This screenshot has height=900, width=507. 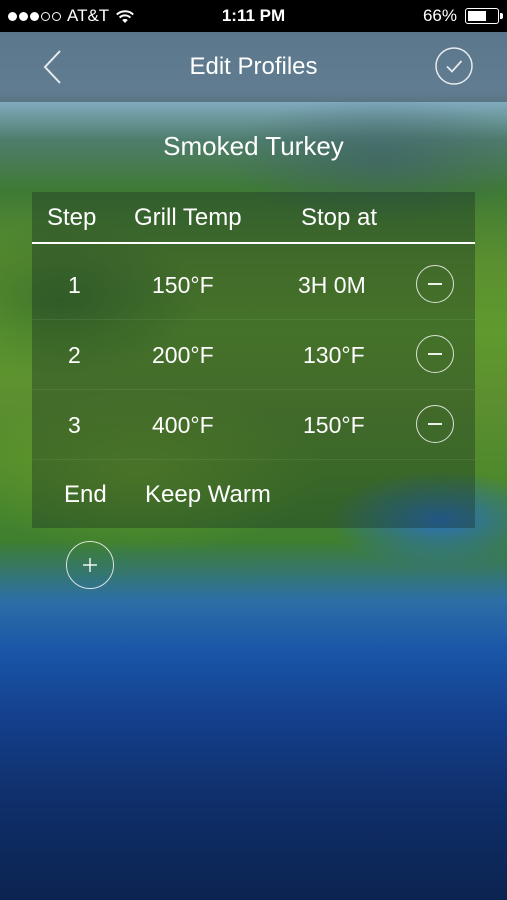 I want to click on row-stop-at: 130°F, so click(x=334, y=355).